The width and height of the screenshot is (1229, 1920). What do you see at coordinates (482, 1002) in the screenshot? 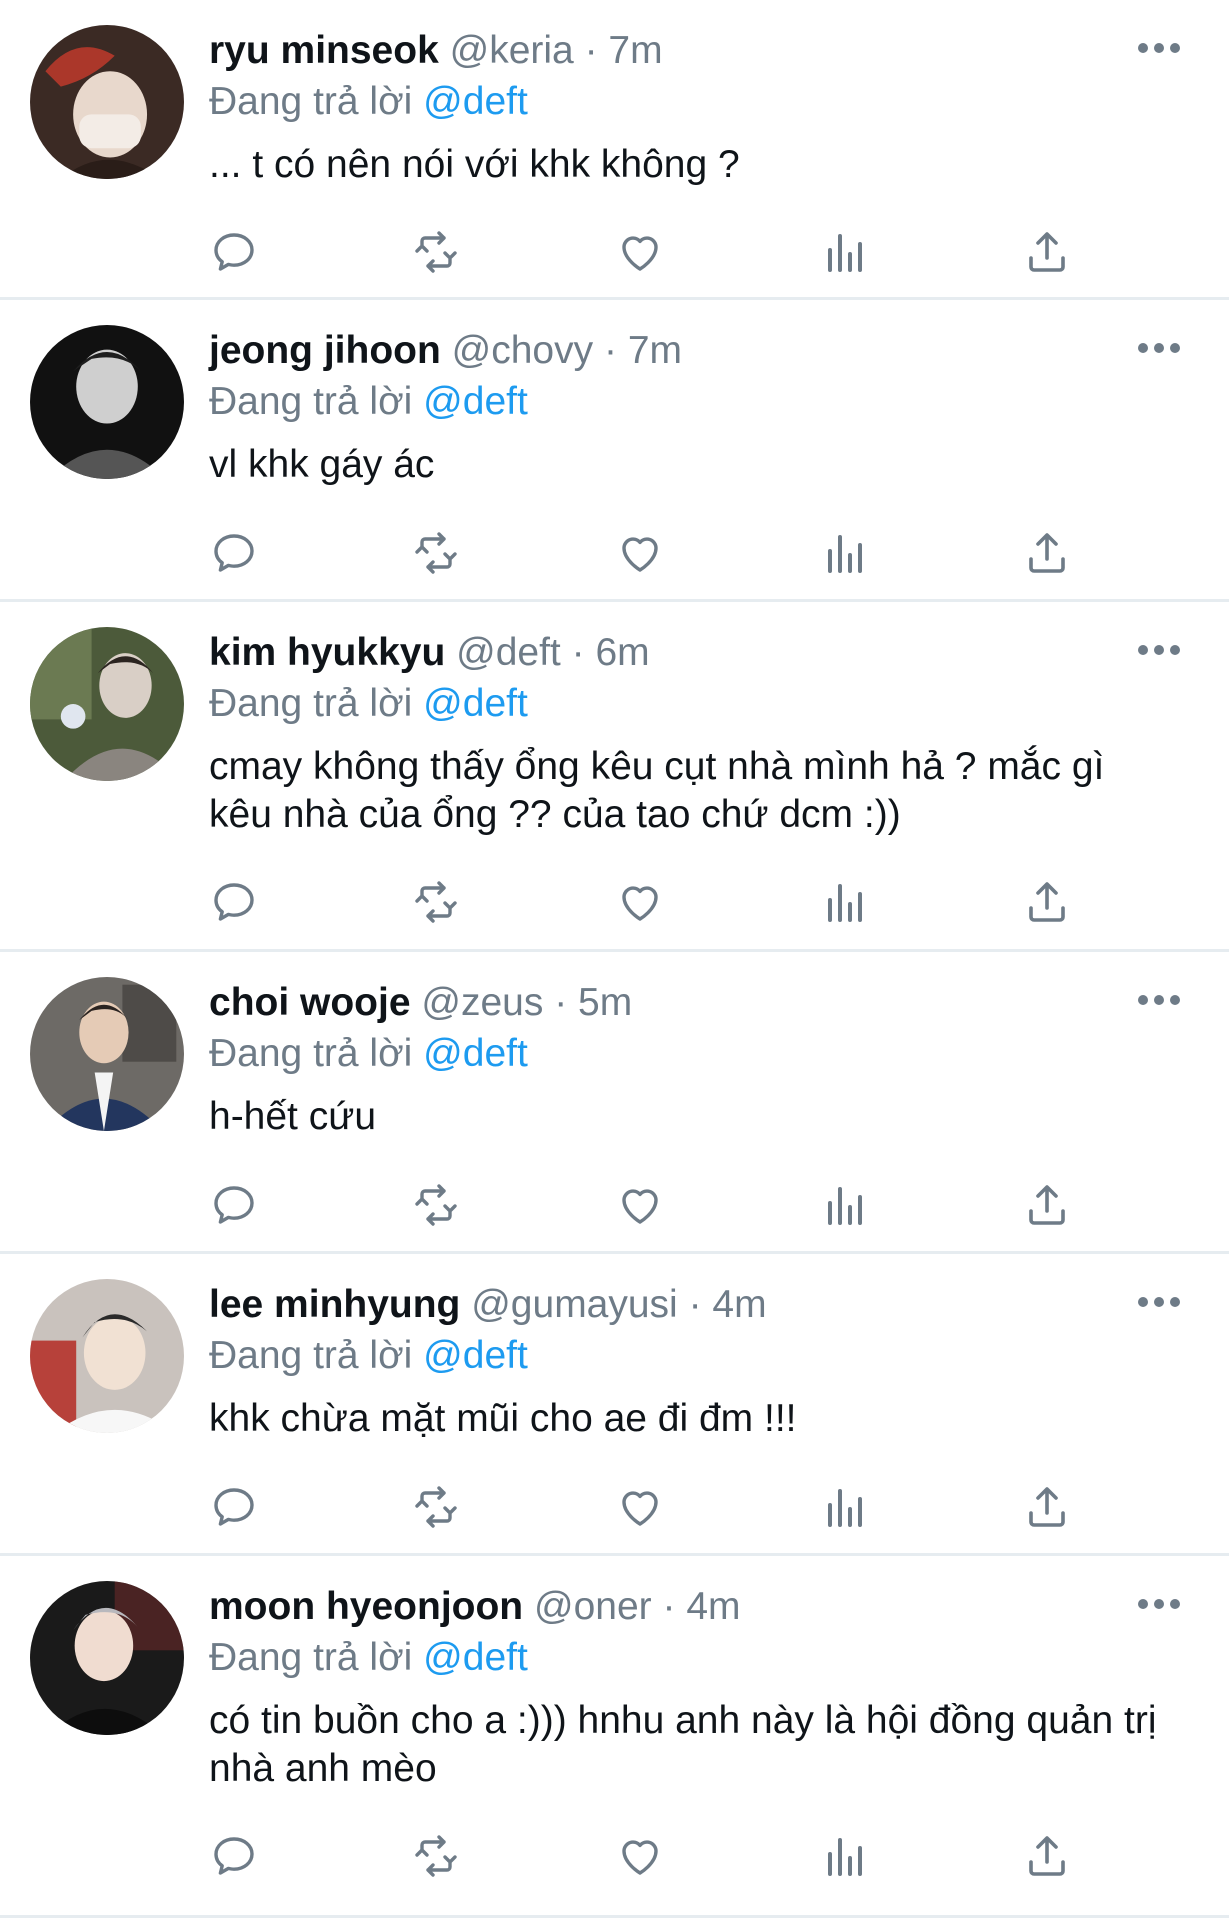
I see `user-handle: @zeus` at bounding box center [482, 1002].